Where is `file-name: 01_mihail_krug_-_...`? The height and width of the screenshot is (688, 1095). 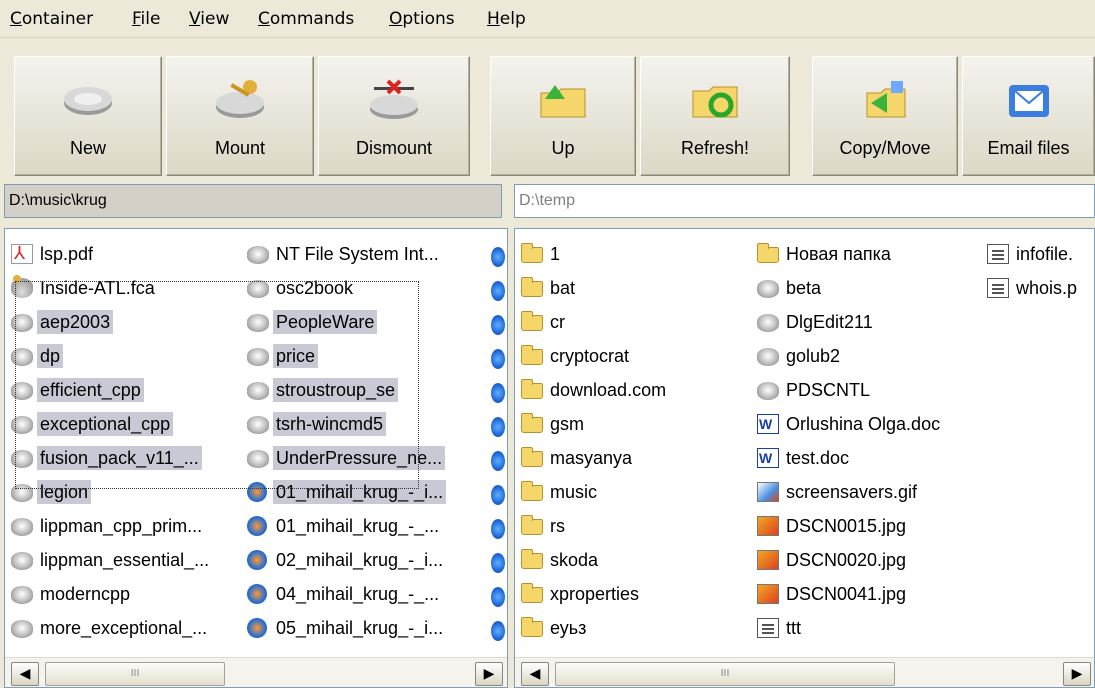 file-name: 01_mihail_krug_-_... is located at coordinates (358, 526).